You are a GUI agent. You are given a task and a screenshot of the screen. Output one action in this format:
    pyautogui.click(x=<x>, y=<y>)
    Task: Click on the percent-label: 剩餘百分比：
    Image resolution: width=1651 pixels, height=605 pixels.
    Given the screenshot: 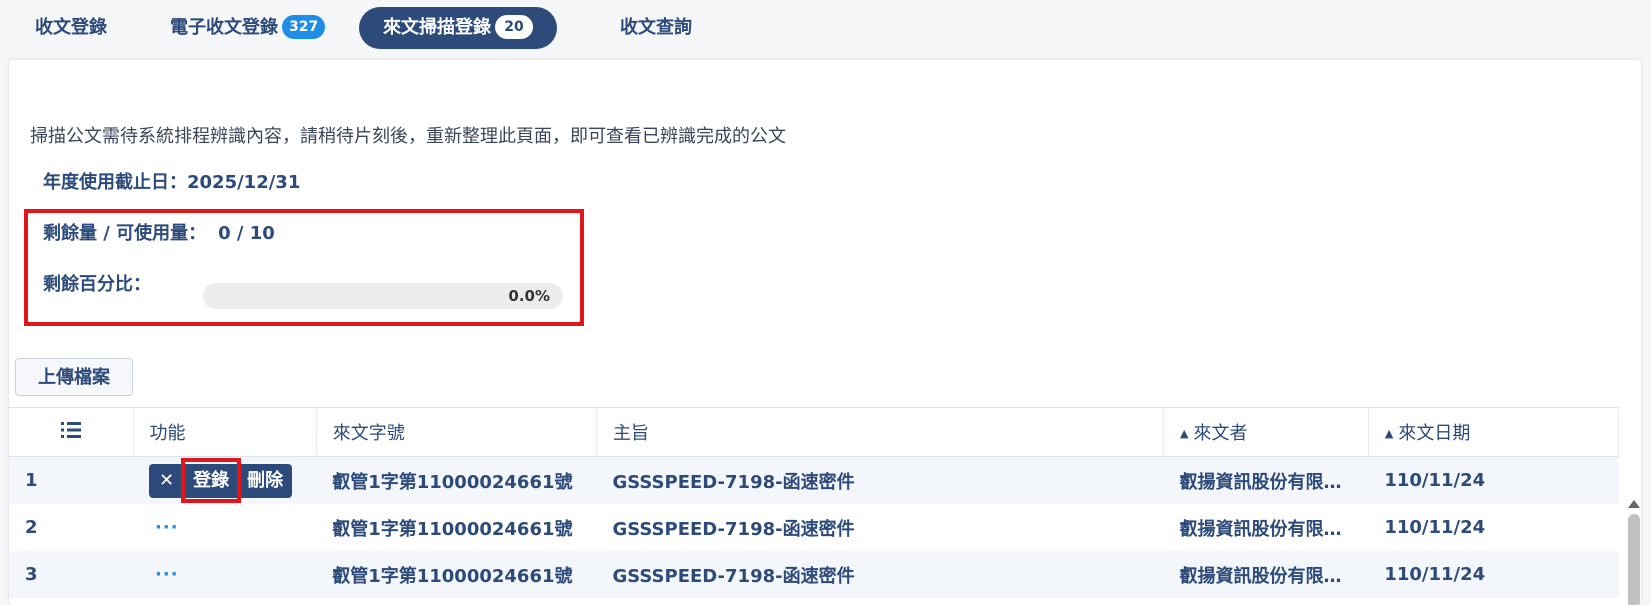 What is the action you would take?
    pyautogui.click(x=97, y=284)
    